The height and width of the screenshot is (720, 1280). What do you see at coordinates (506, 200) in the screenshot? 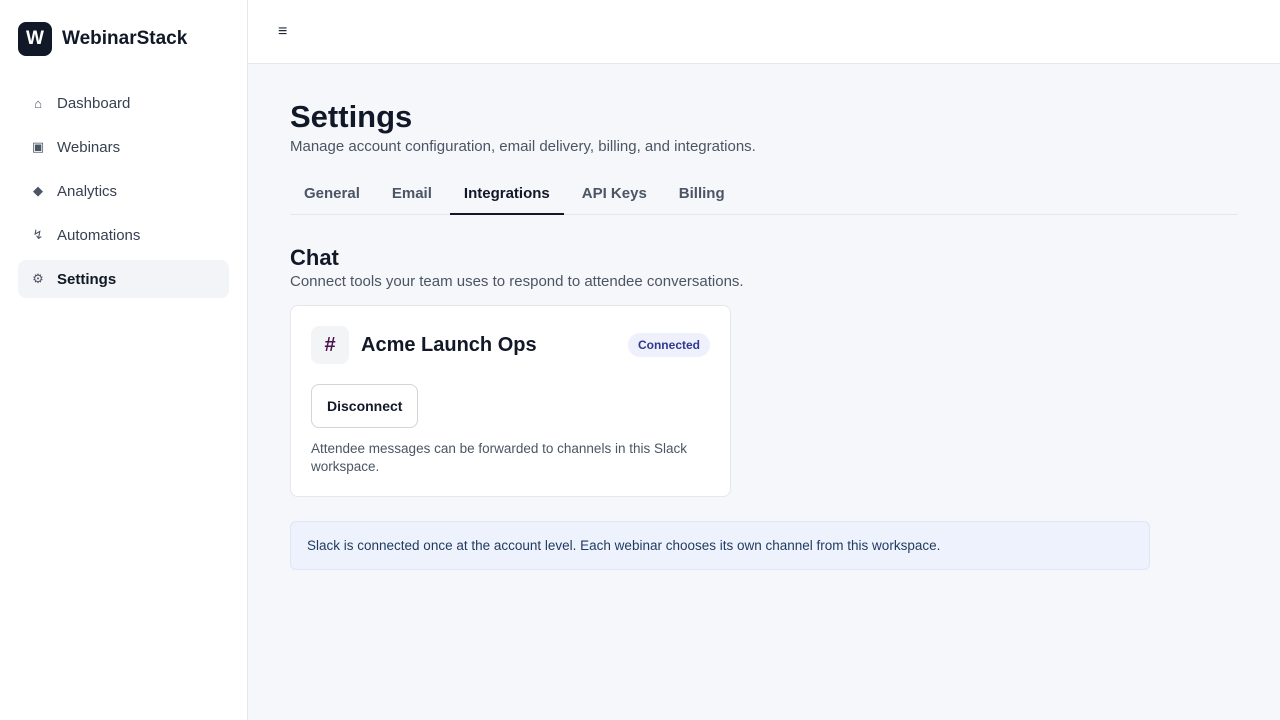
I see `tab-integrations: Integrations` at bounding box center [506, 200].